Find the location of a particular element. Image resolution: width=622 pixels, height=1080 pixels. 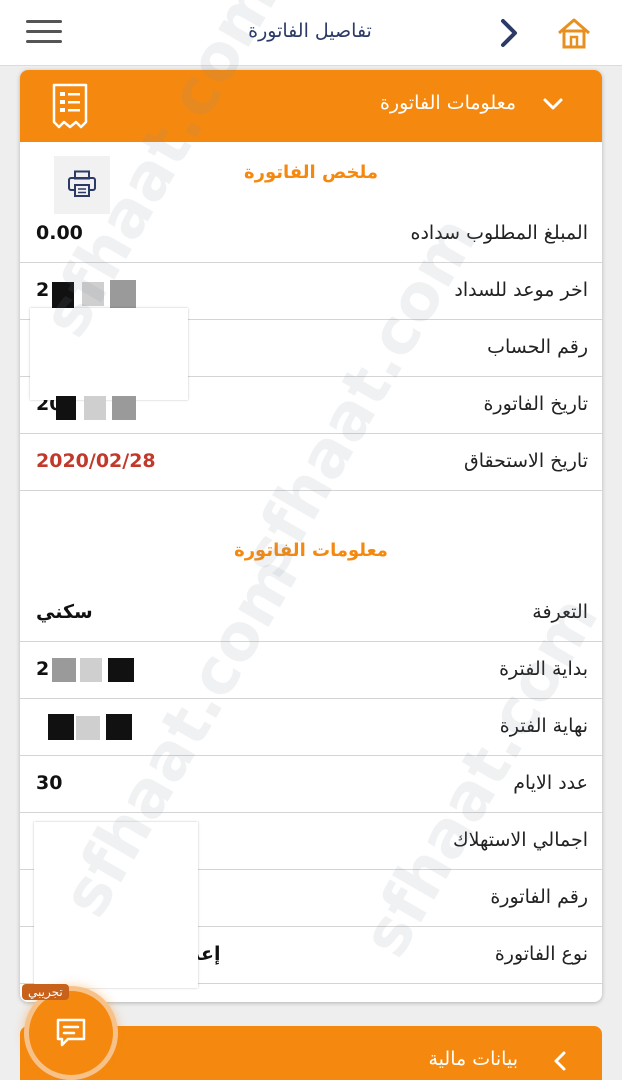

details-row-days-count: عدد الايام 30 is located at coordinates (311, 784).